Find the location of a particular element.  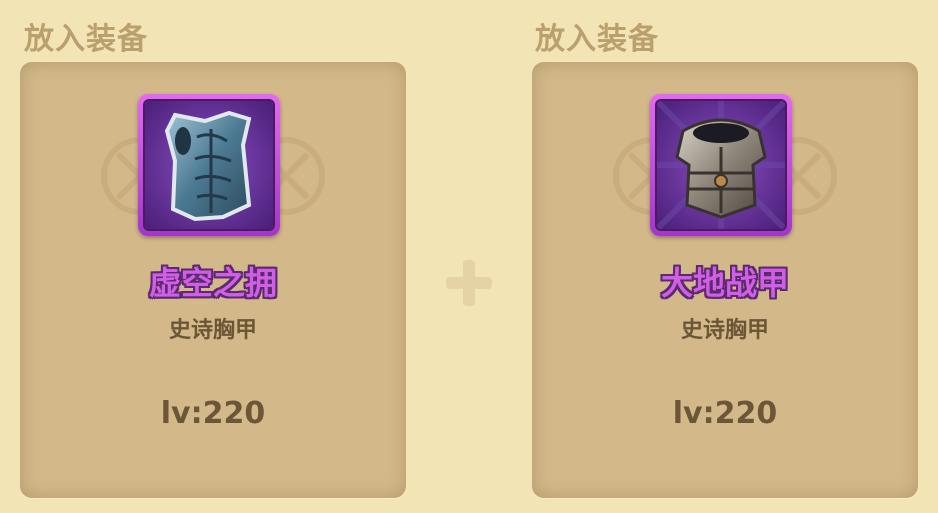

item-name: 大地战甲 is located at coordinates (724, 283).